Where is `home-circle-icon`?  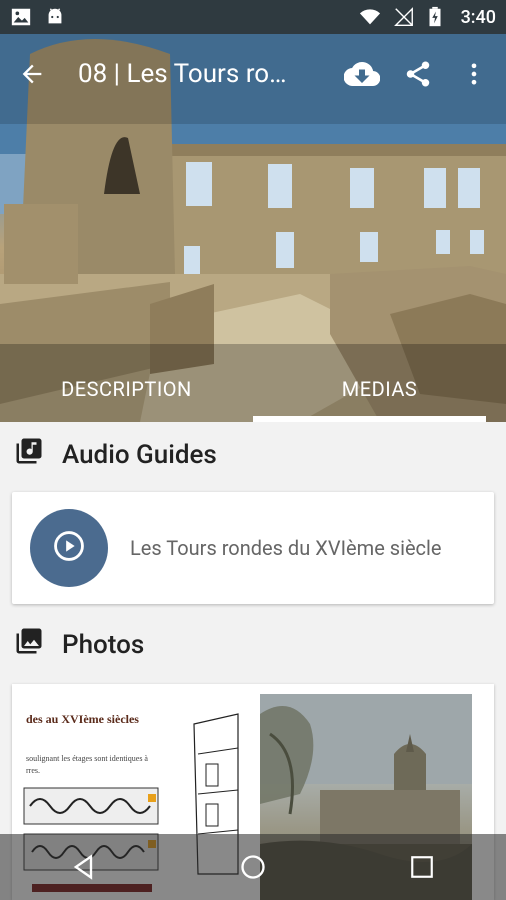
home-circle-icon is located at coordinates (253, 867).